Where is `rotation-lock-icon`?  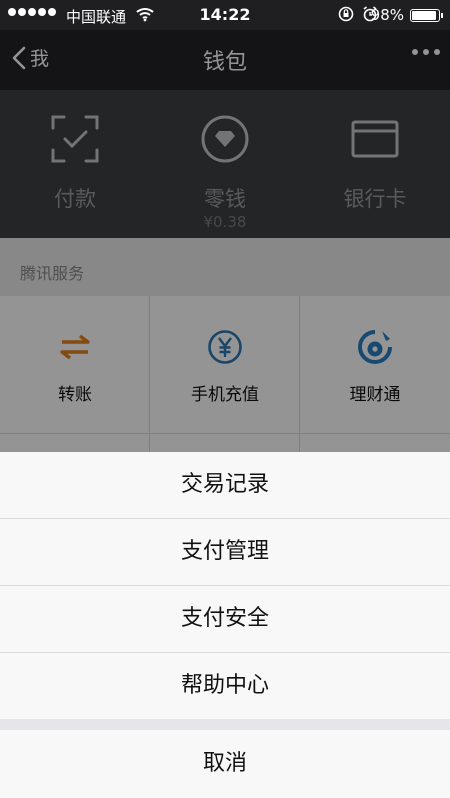 rotation-lock-icon is located at coordinates (346, 16).